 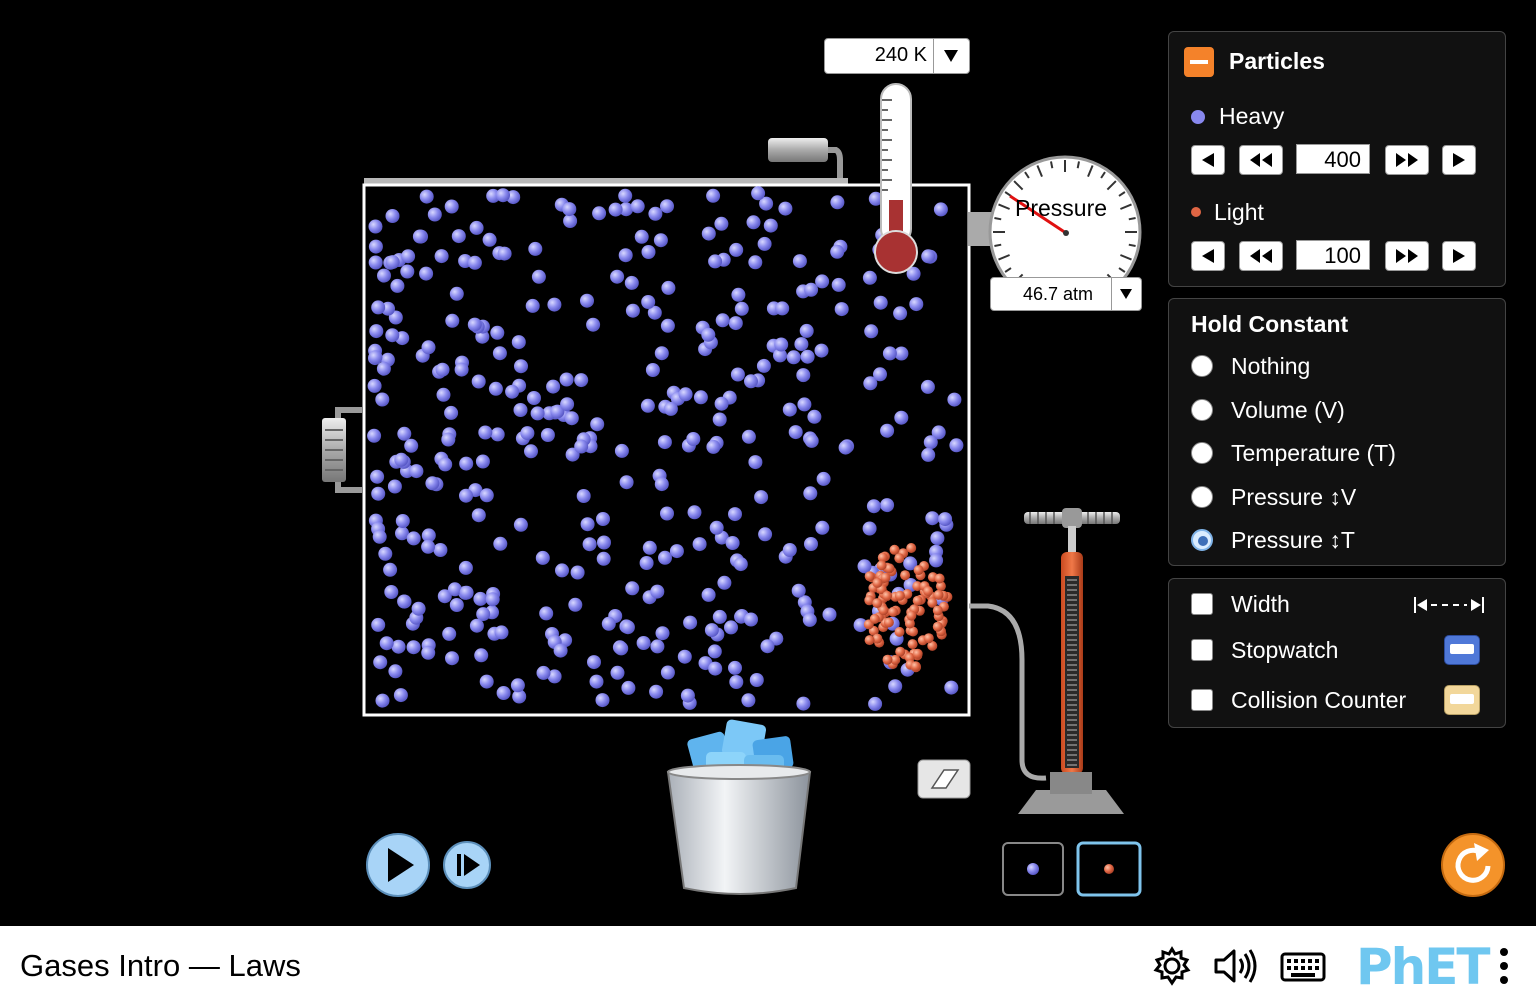 What do you see at coordinates (1462, 700) in the screenshot?
I see `collision-counter-icon` at bounding box center [1462, 700].